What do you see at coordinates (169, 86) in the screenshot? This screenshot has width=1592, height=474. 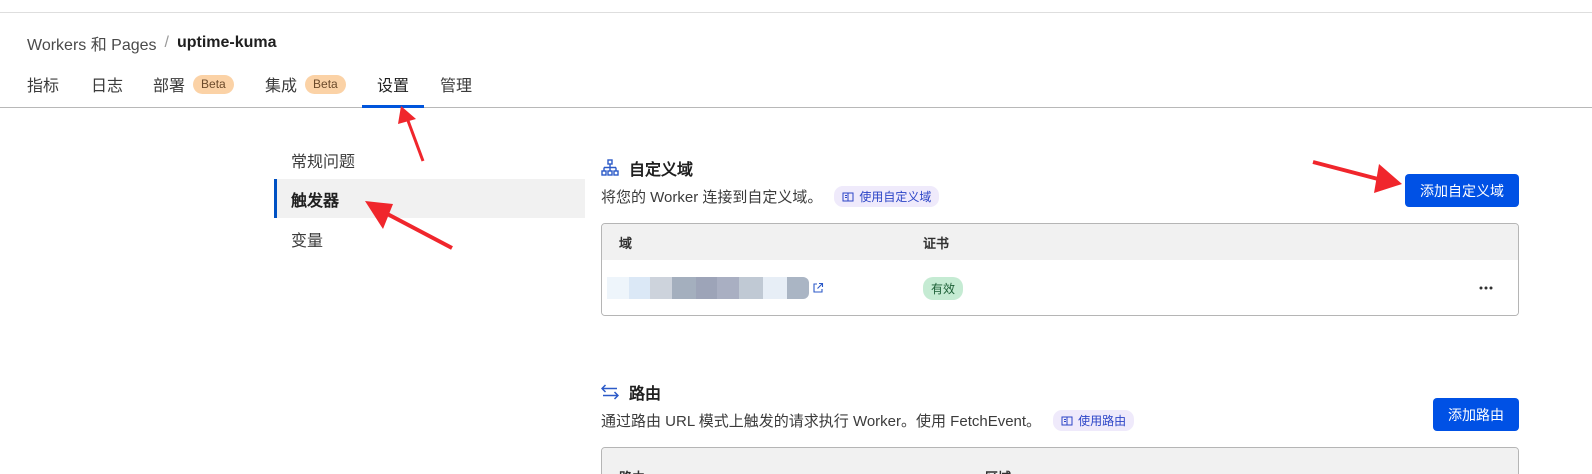 I see `tab-label: 部署` at bounding box center [169, 86].